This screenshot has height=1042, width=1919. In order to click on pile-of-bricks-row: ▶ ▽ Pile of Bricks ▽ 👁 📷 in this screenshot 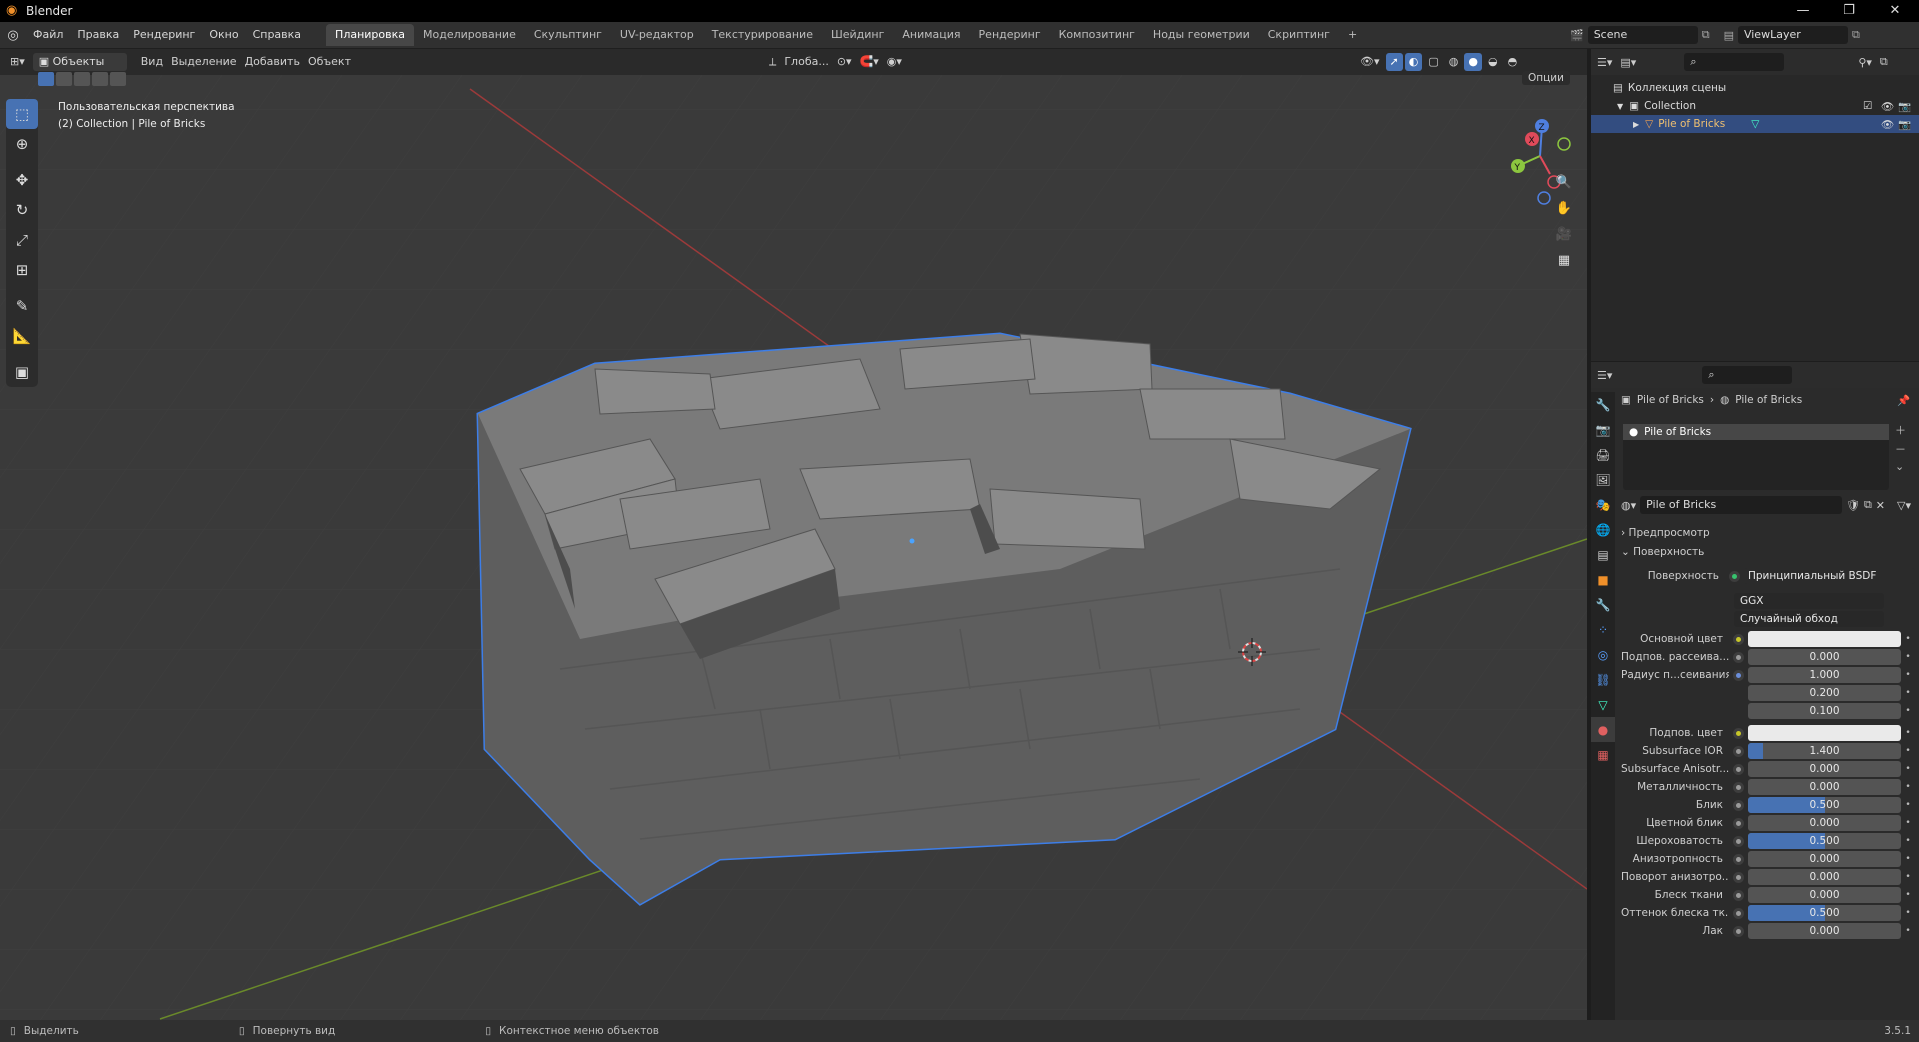, I will do `click(1755, 124)`.